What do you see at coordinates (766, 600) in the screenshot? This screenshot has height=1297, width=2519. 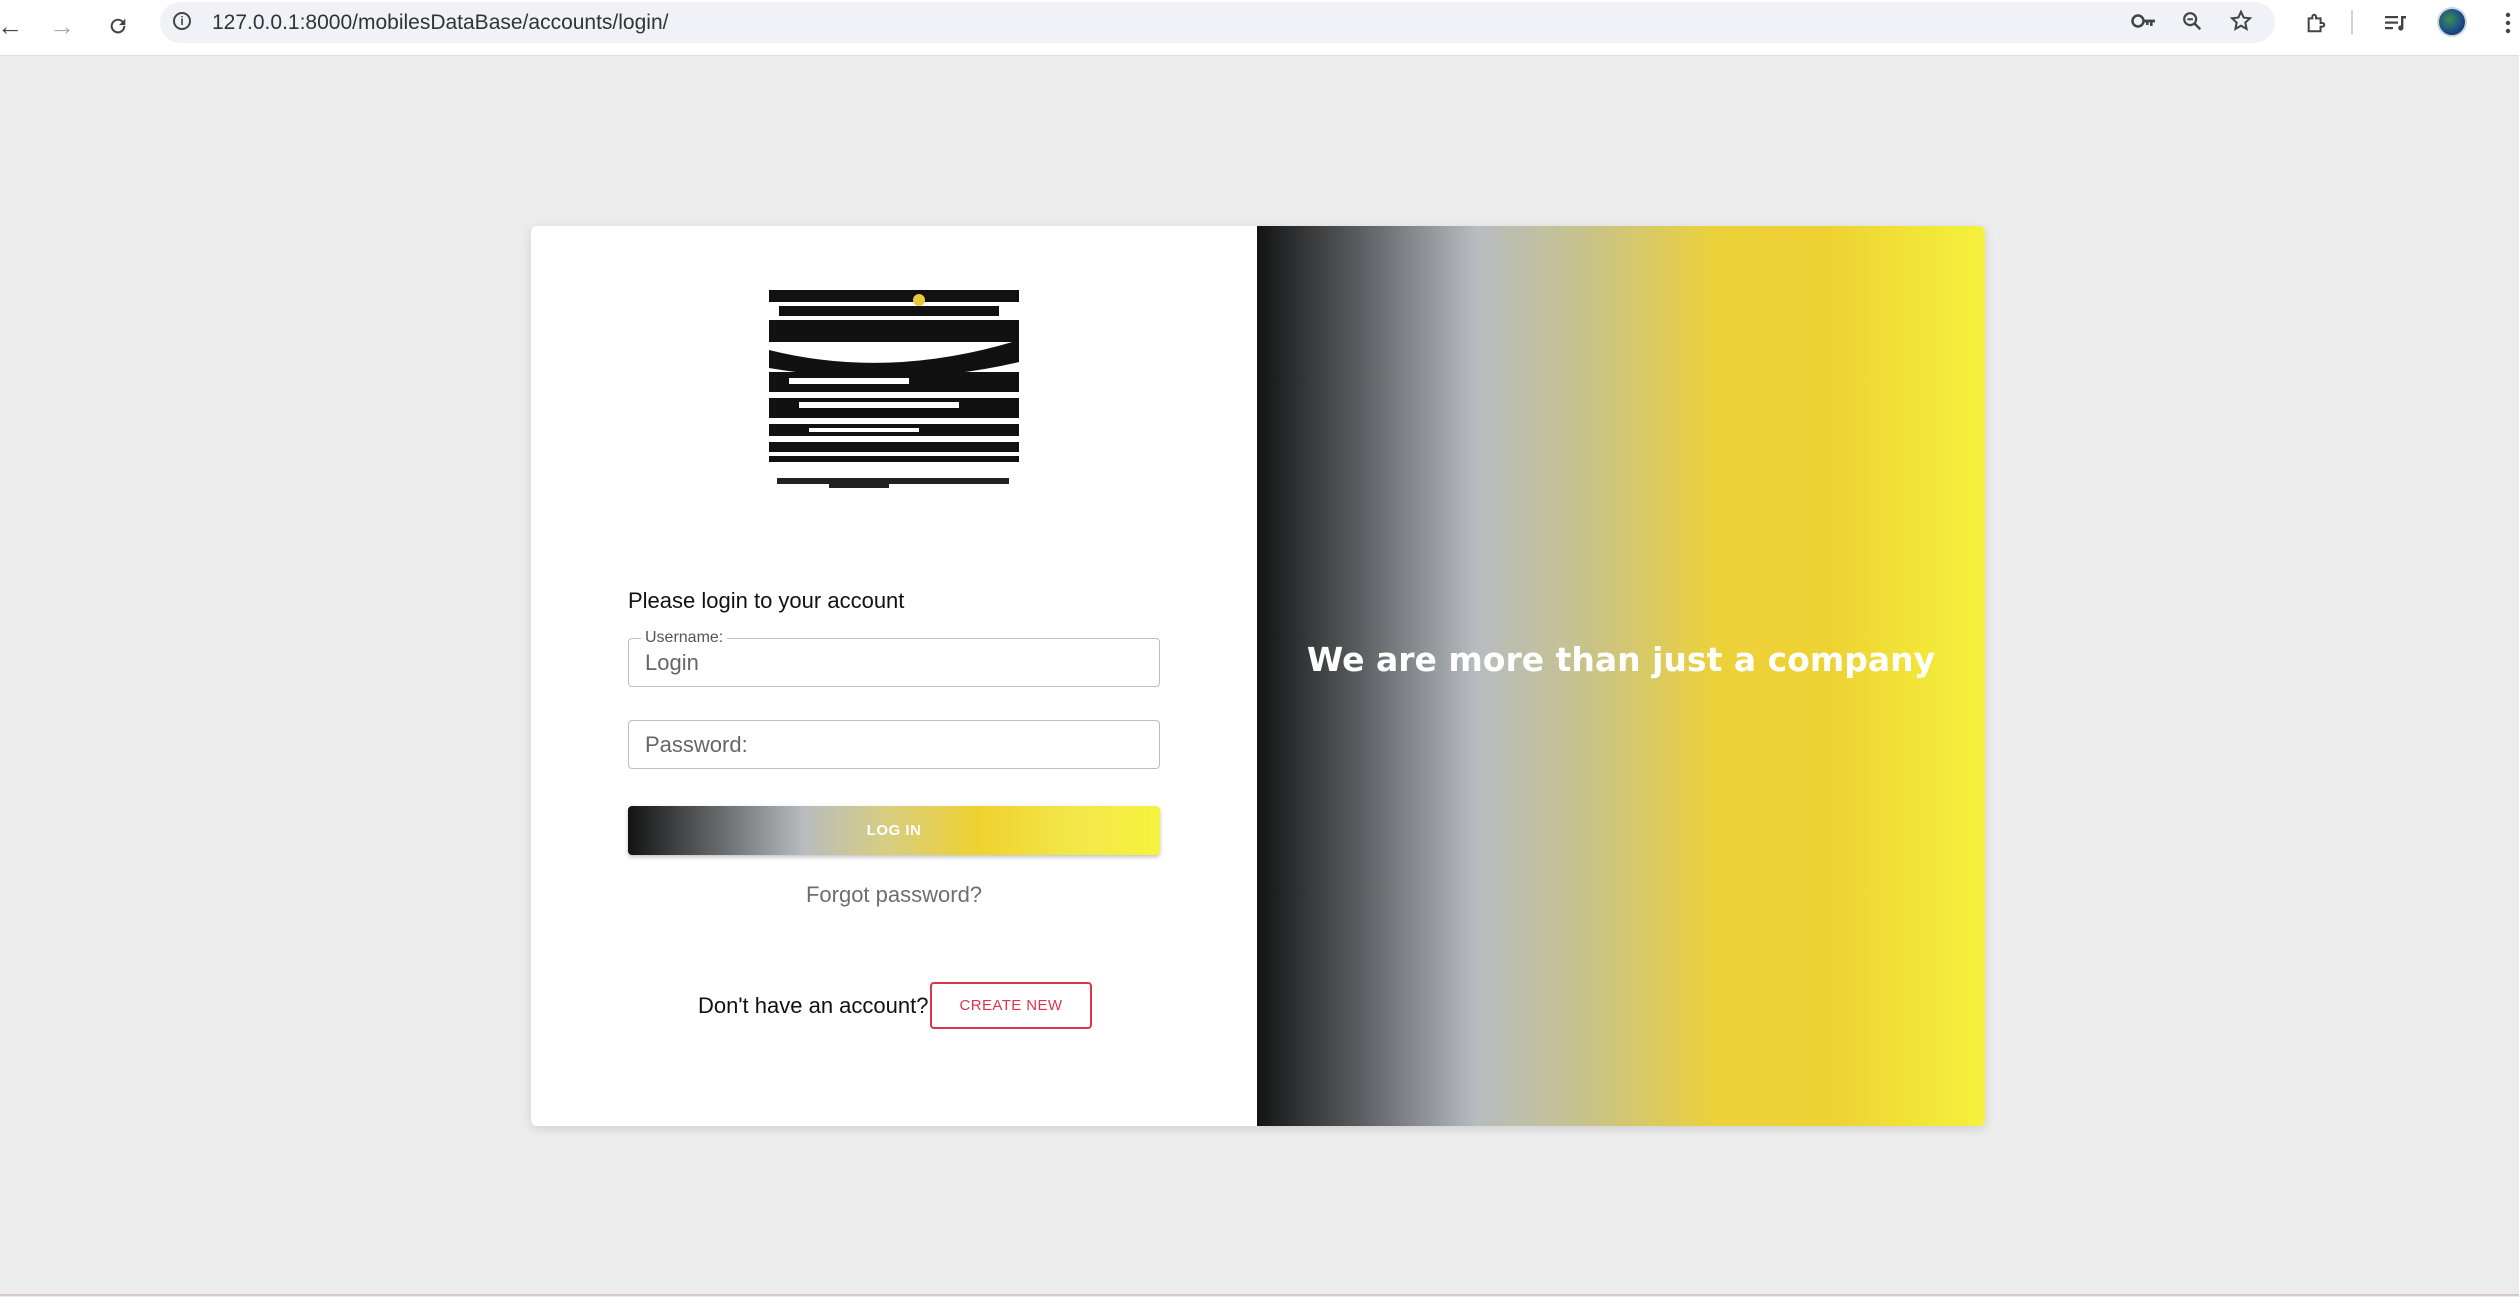 I see `login-prompt: Please login to your account` at bounding box center [766, 600].